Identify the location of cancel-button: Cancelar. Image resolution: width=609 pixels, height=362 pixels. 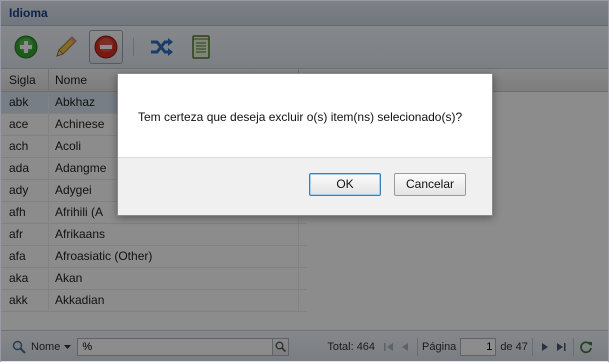
(430, 184).